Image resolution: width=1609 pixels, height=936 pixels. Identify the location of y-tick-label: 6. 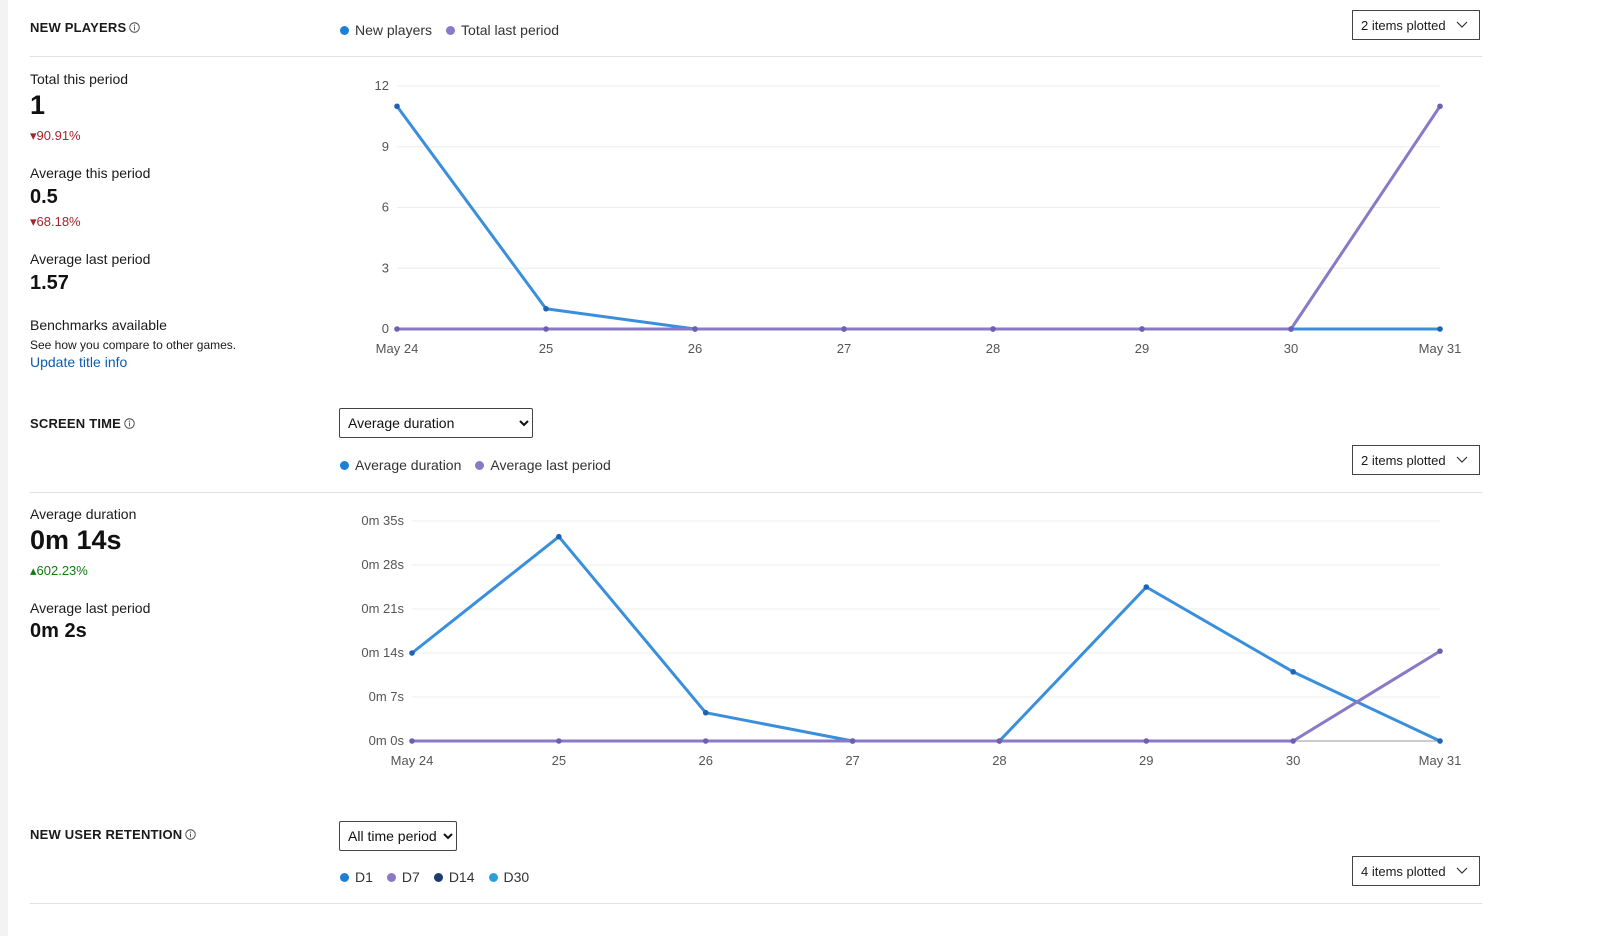
(385, 207).